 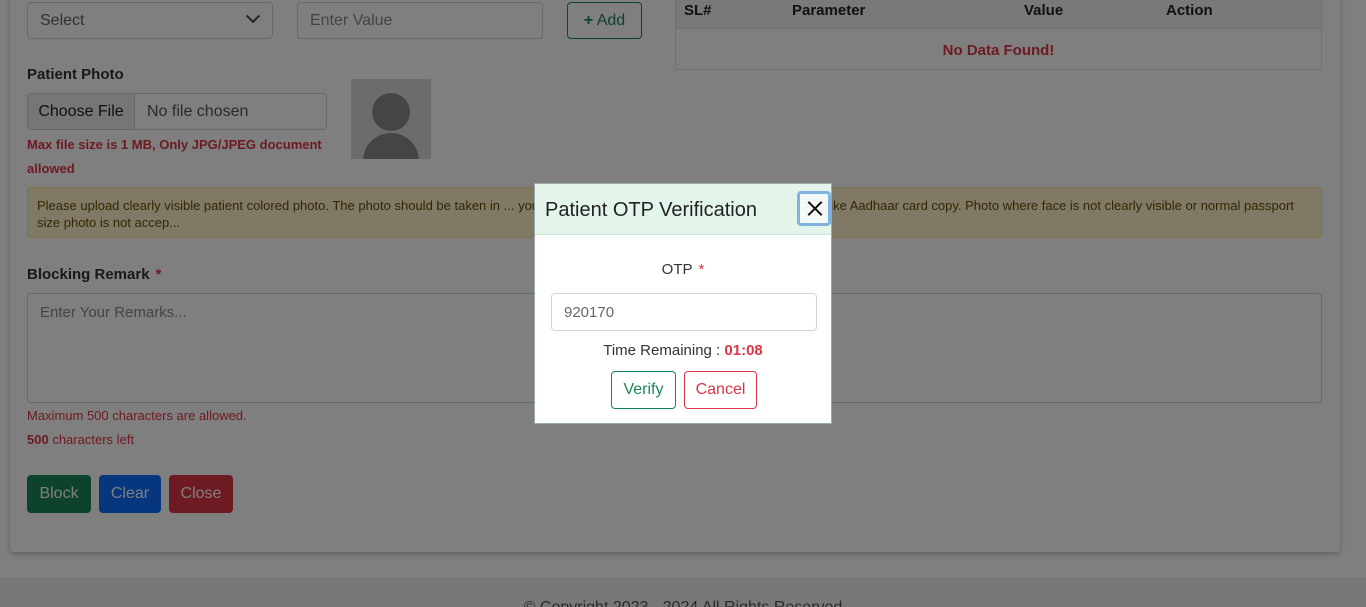 What do you see at coordinates (701, 269) in the screenshot?
I see `otp-required-mark: *` at bounding box center [701, 269].